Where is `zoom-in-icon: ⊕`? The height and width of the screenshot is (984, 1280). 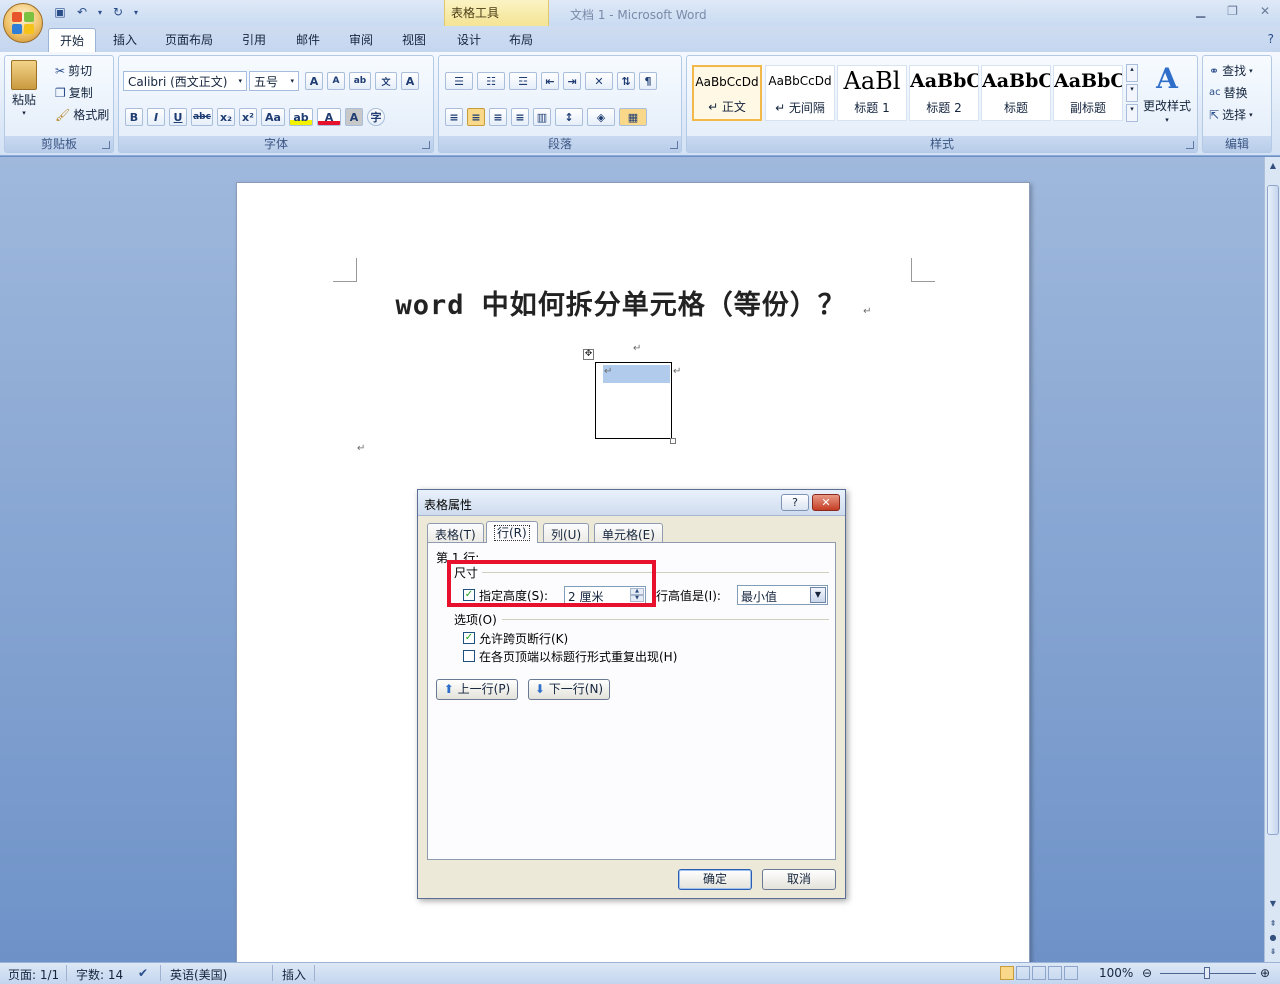 zoom-in-icon: ⊕ is located at coordinates (1265, 973).